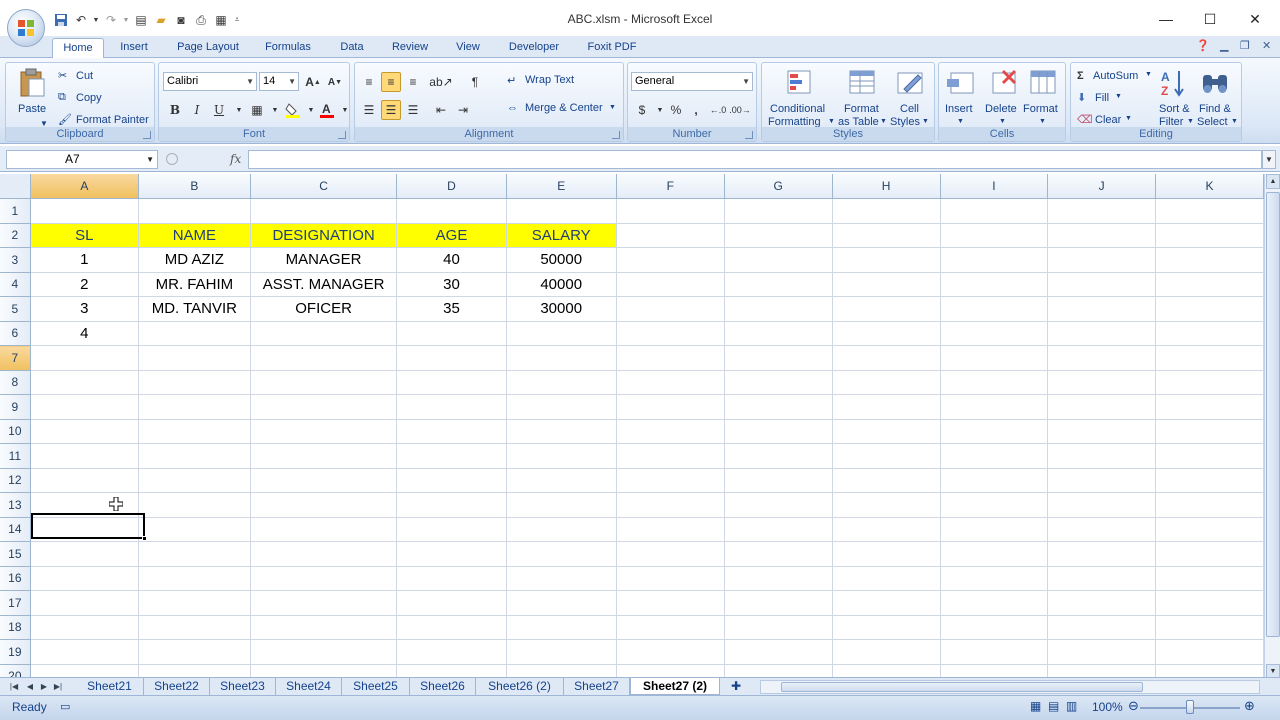  What do you see at coordinates (342, 135) in the screenshot?
I see `font-dialog-launcher-icon` at bounding box center [342, 135].